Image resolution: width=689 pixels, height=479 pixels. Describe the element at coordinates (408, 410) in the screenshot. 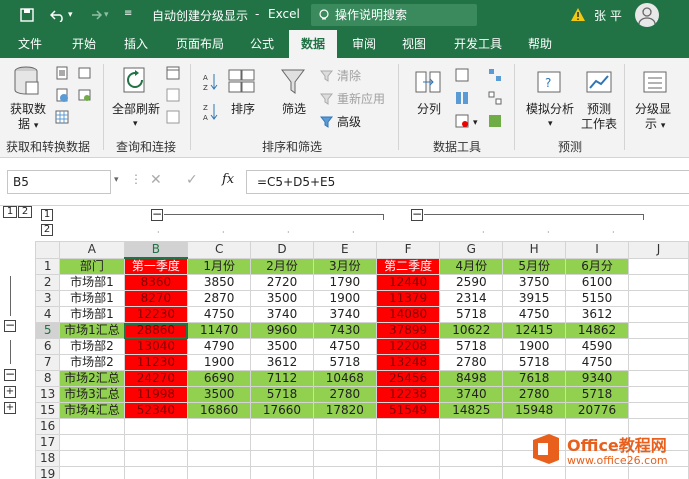

I see `cell: 51549` at that location.